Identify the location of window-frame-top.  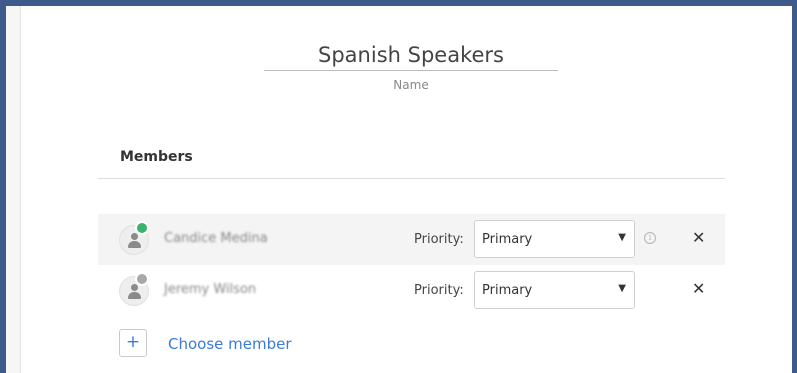
(398, 3).